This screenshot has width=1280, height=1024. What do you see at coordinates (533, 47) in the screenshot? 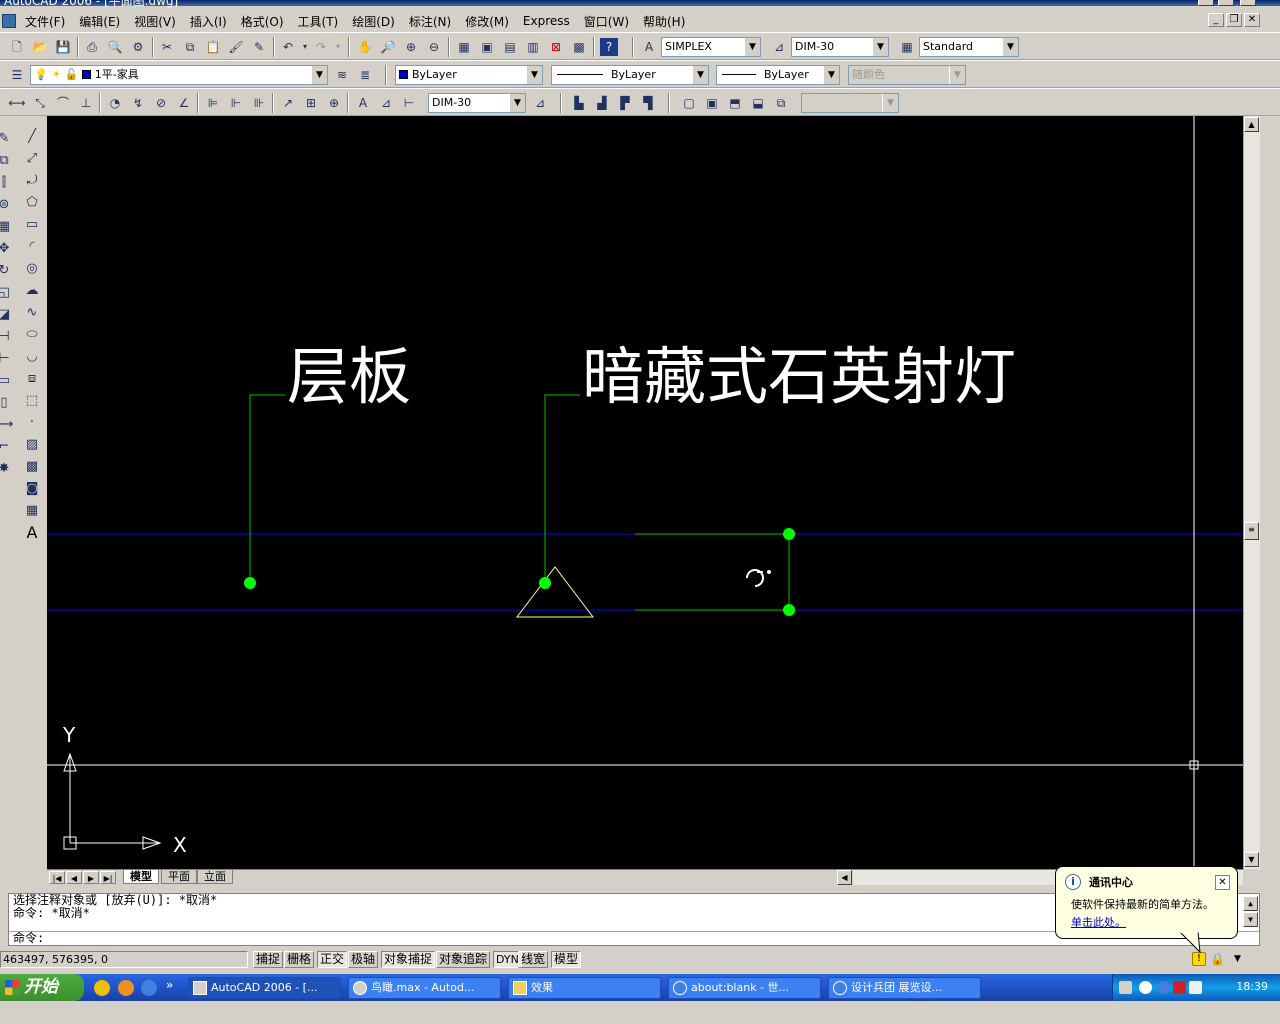
I see `sheet-set-icon: ▥` at bounding box center [533, 47].